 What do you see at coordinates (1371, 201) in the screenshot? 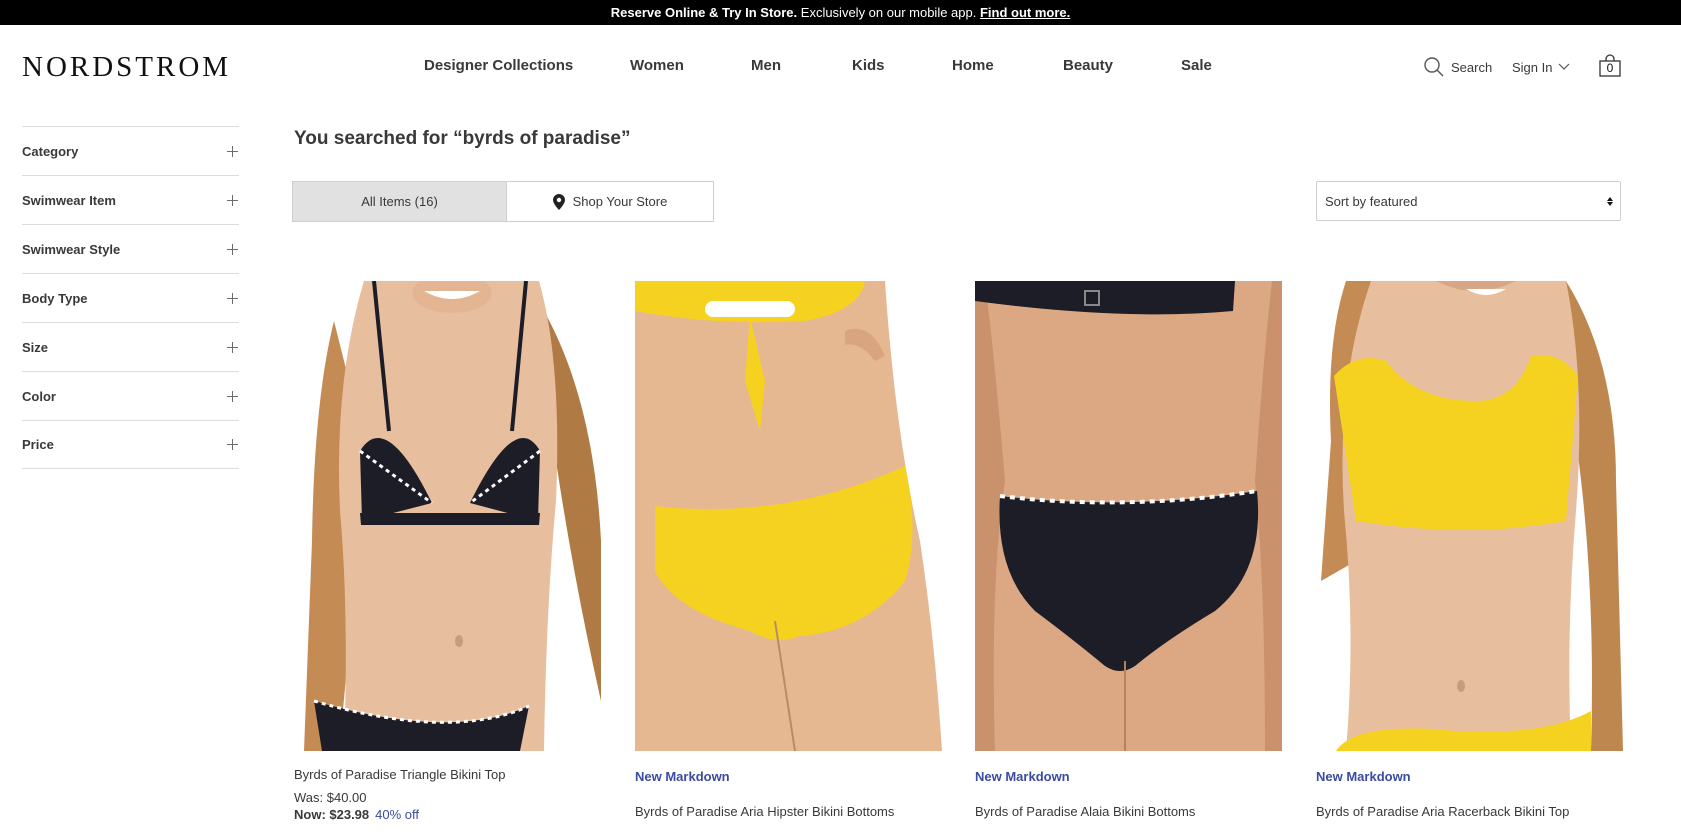
I see `sort-select-value: Sort by featured` at bounding box center [1371, 201].